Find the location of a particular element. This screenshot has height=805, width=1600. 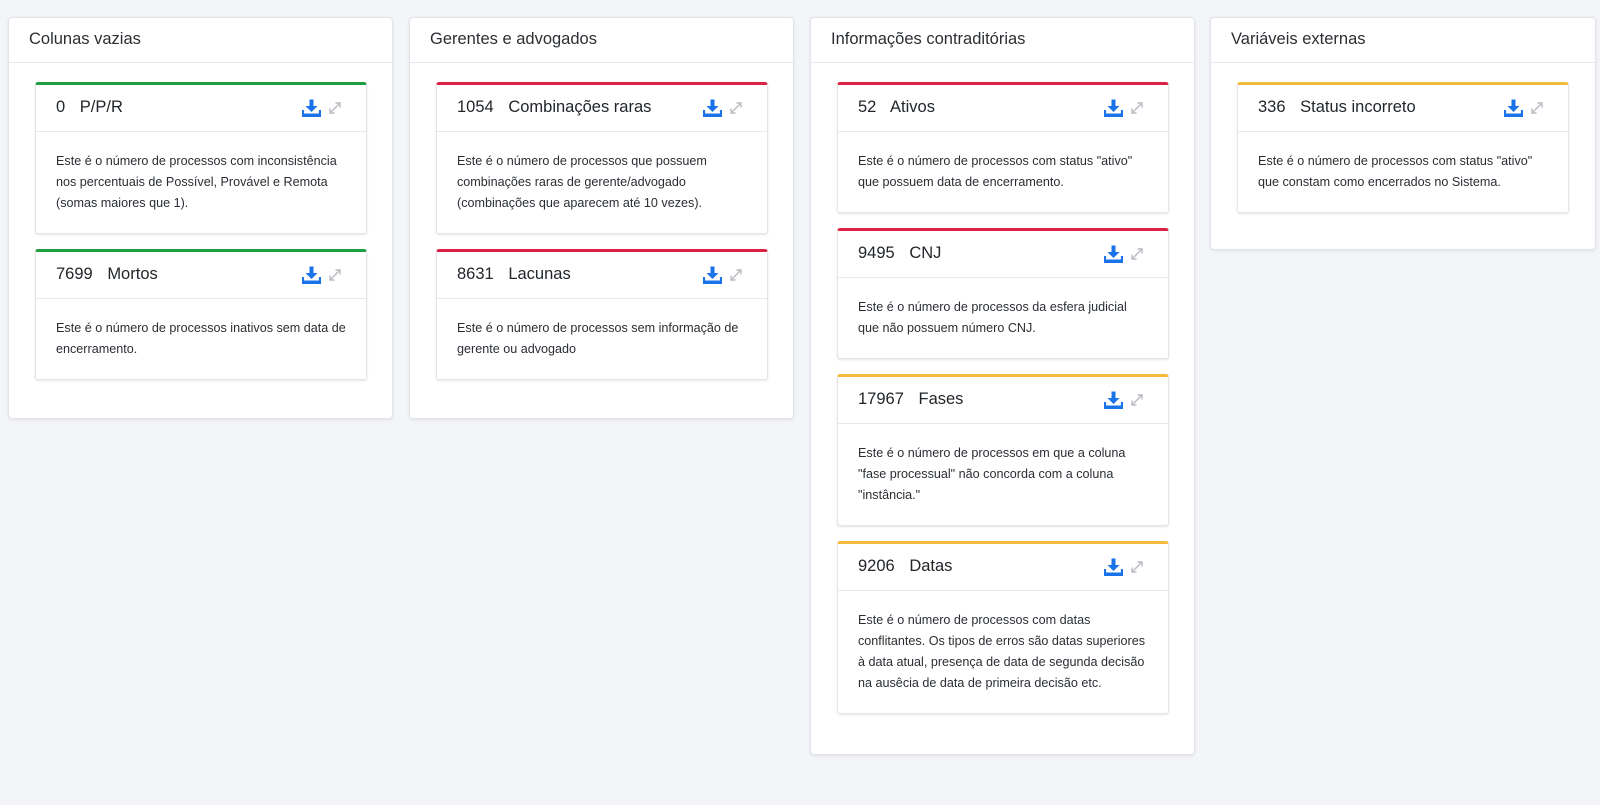

card-count: 8631 is located at coordinates (475, 274).